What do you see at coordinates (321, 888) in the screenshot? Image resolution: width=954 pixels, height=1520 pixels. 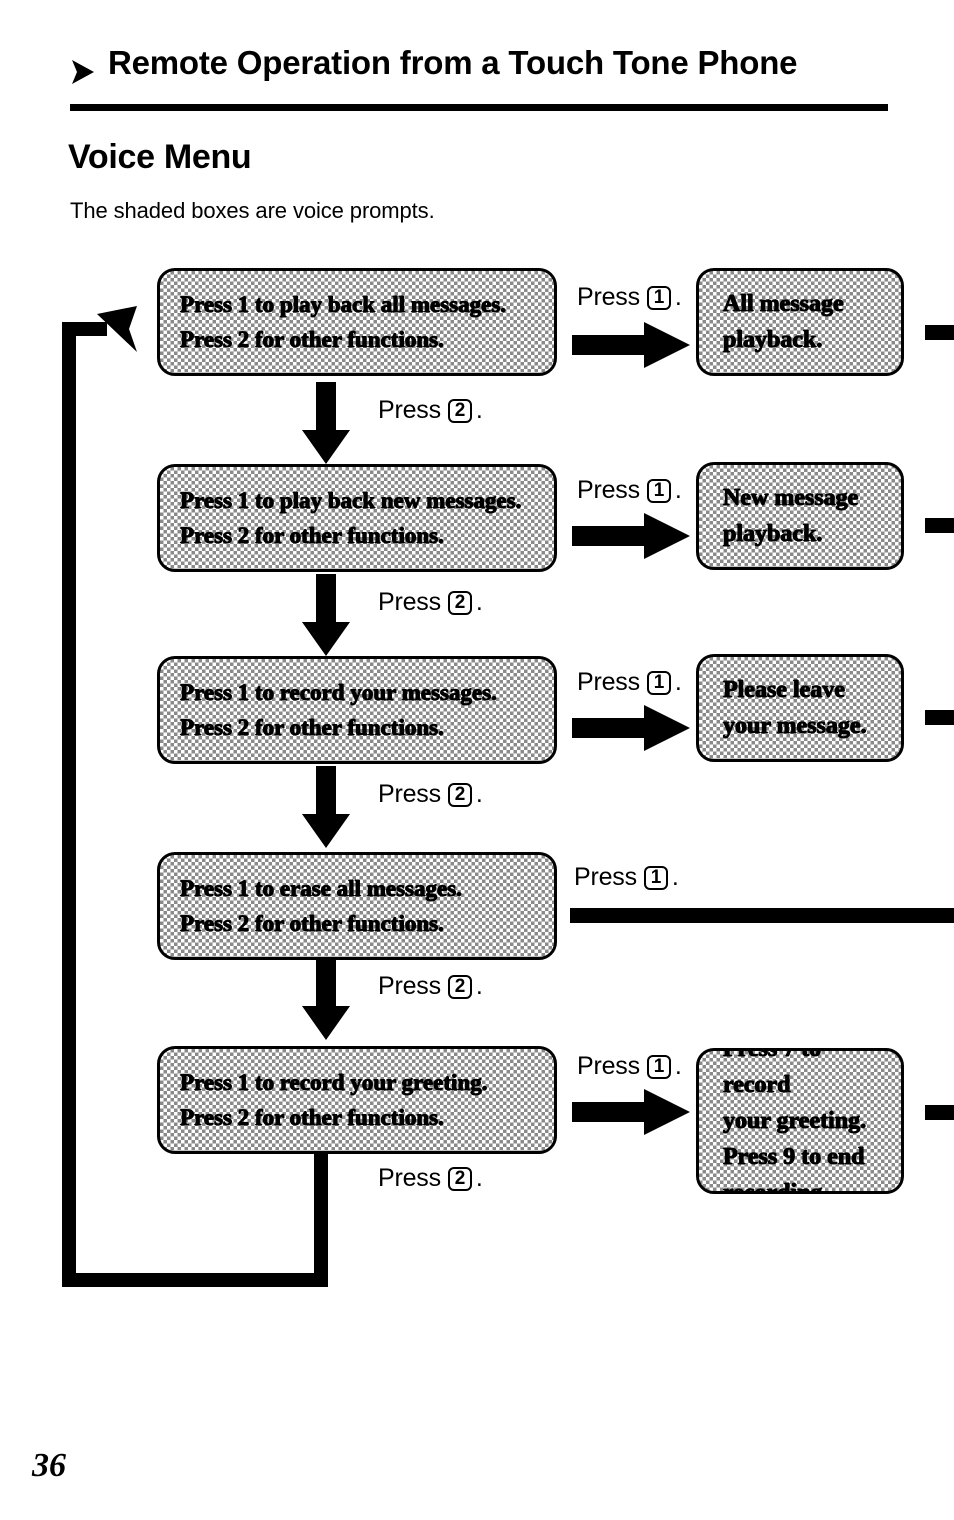 I see `prompt-line-1: Press 1 to erase all messages.` at bounding box center [321, 888].